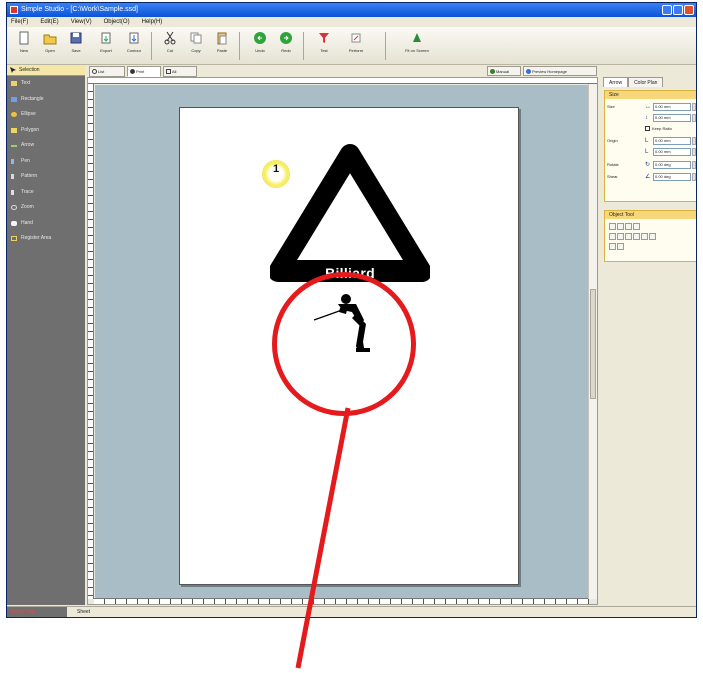 This screenshot has width=703, height=673. What do you see at coordinates (25, 160) in the screenshot?
I see `tool-pen-label: Pen` at bounding box center [25, 160].